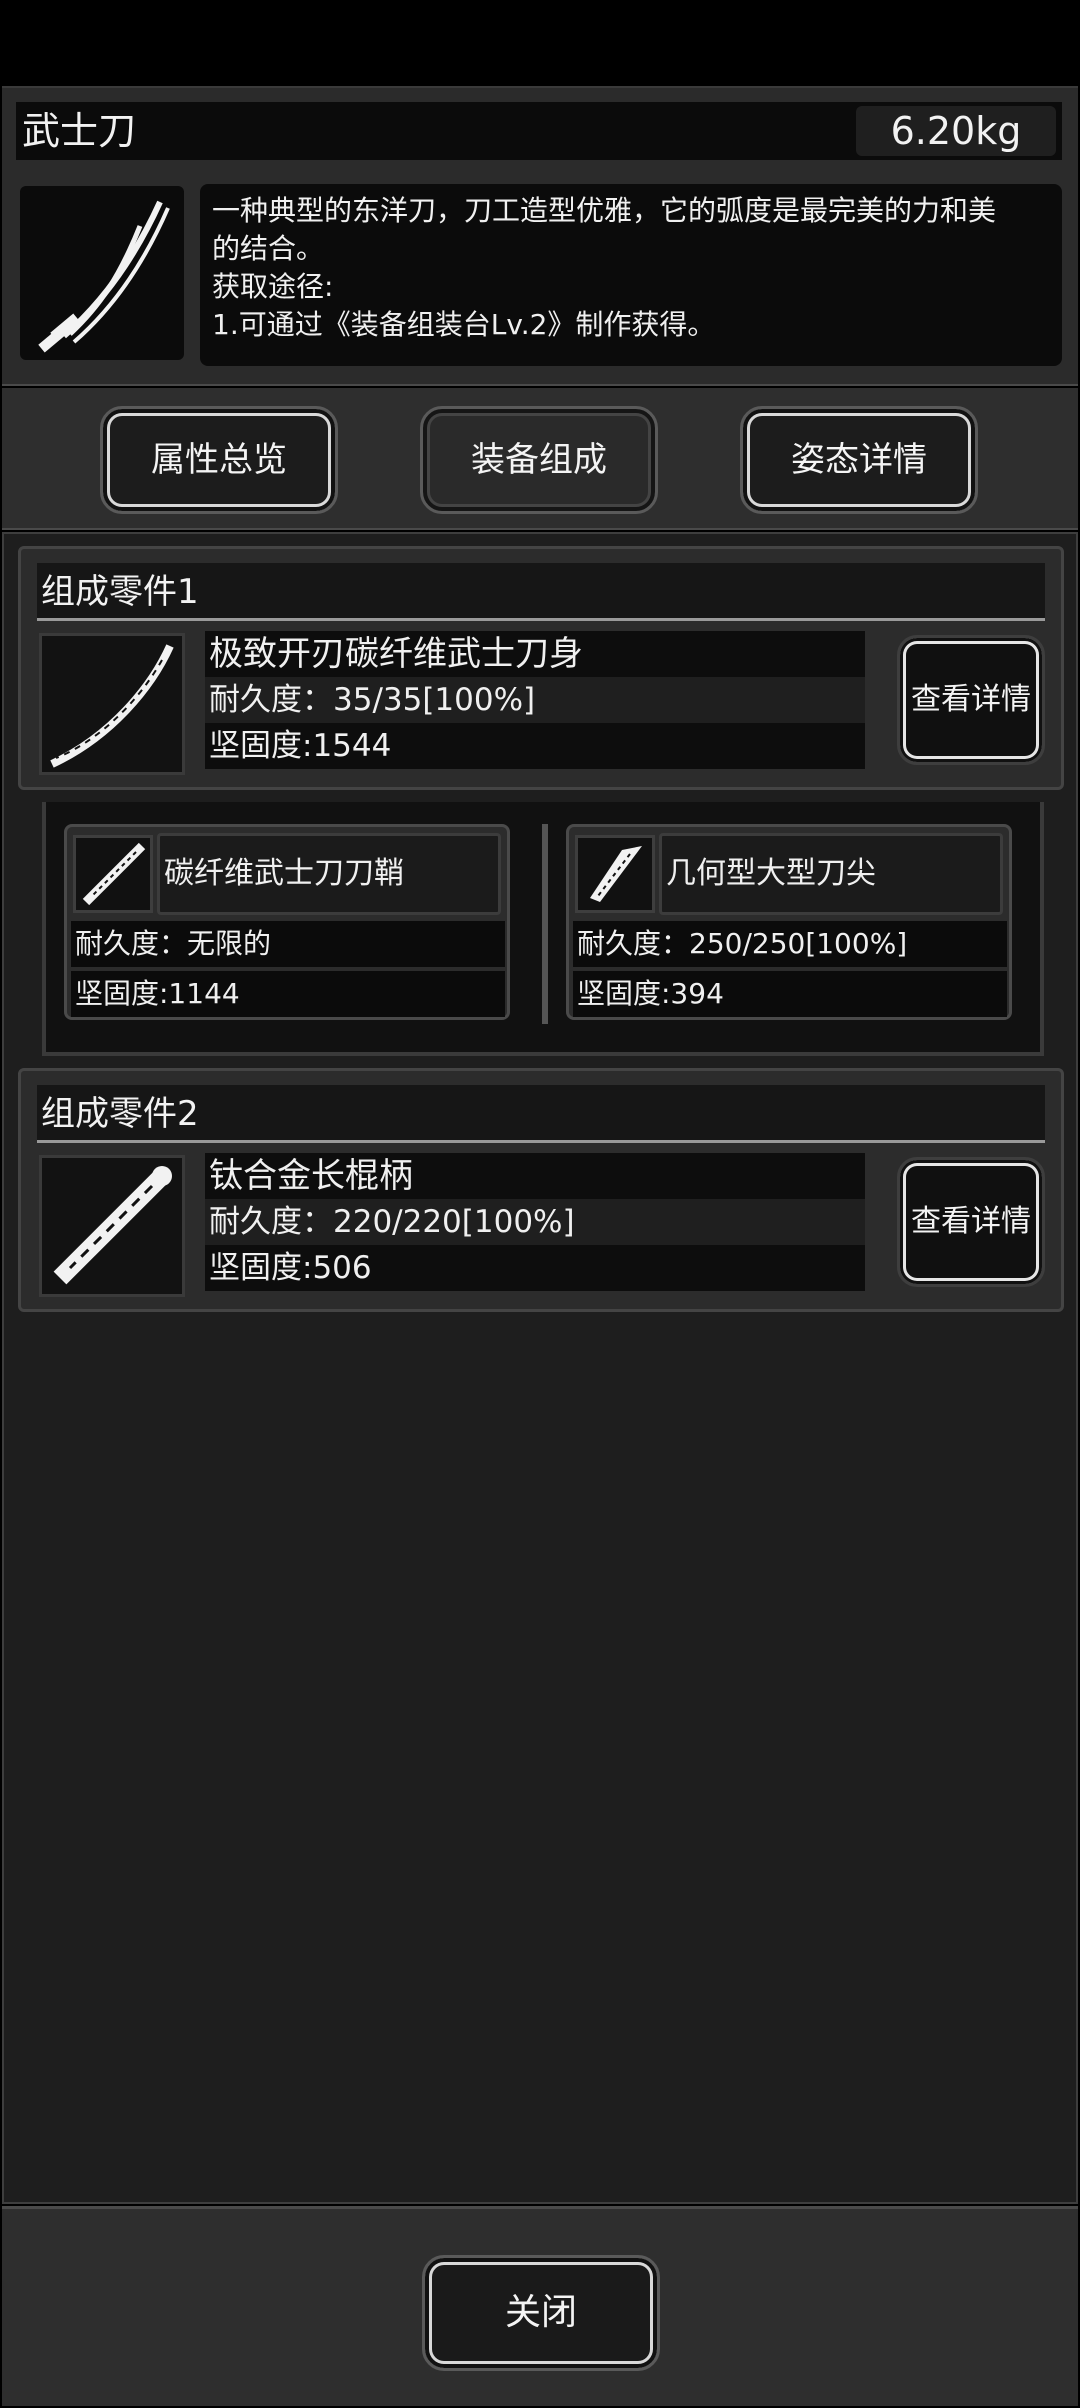  I want to click on blade-tip-icon, so click(615, 874).